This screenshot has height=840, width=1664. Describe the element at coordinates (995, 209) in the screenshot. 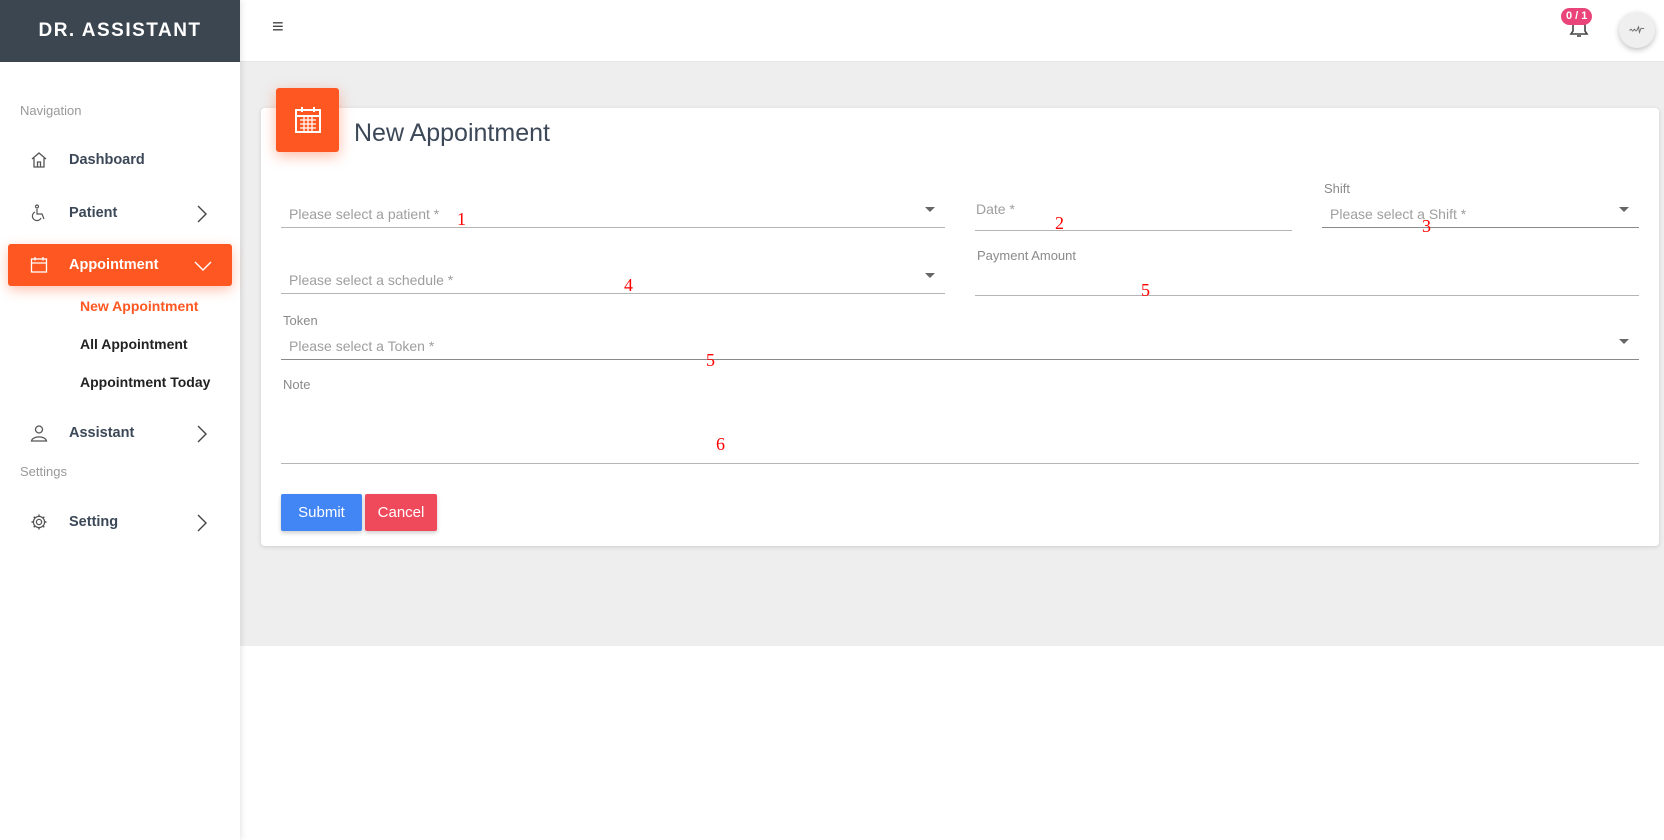

I see `date-field-placeholder: Date *` at that location.